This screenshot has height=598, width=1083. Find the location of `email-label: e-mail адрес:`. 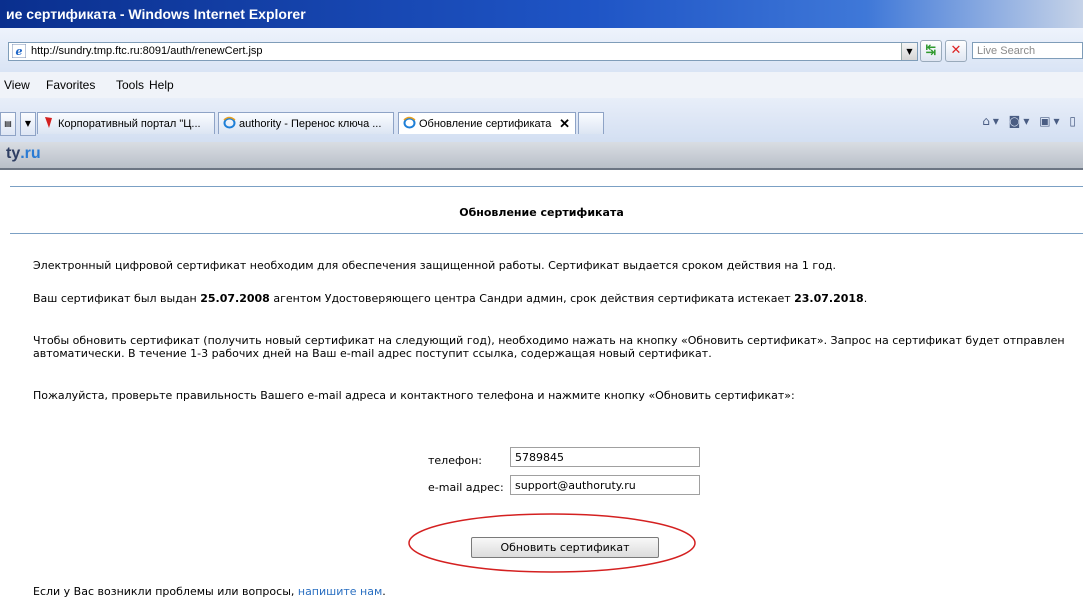

email-label: e-mail адрес: is located at coordinates (466, 487).